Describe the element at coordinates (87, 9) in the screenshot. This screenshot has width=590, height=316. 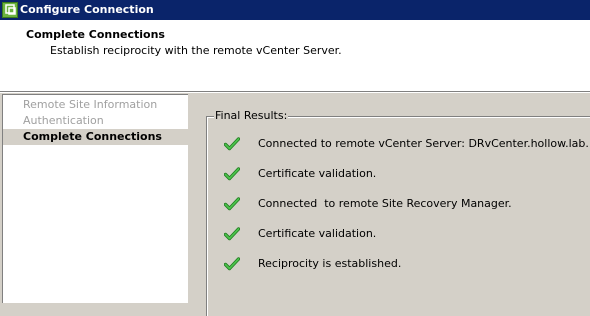
I see `window-title: Configure Connection` at that location.